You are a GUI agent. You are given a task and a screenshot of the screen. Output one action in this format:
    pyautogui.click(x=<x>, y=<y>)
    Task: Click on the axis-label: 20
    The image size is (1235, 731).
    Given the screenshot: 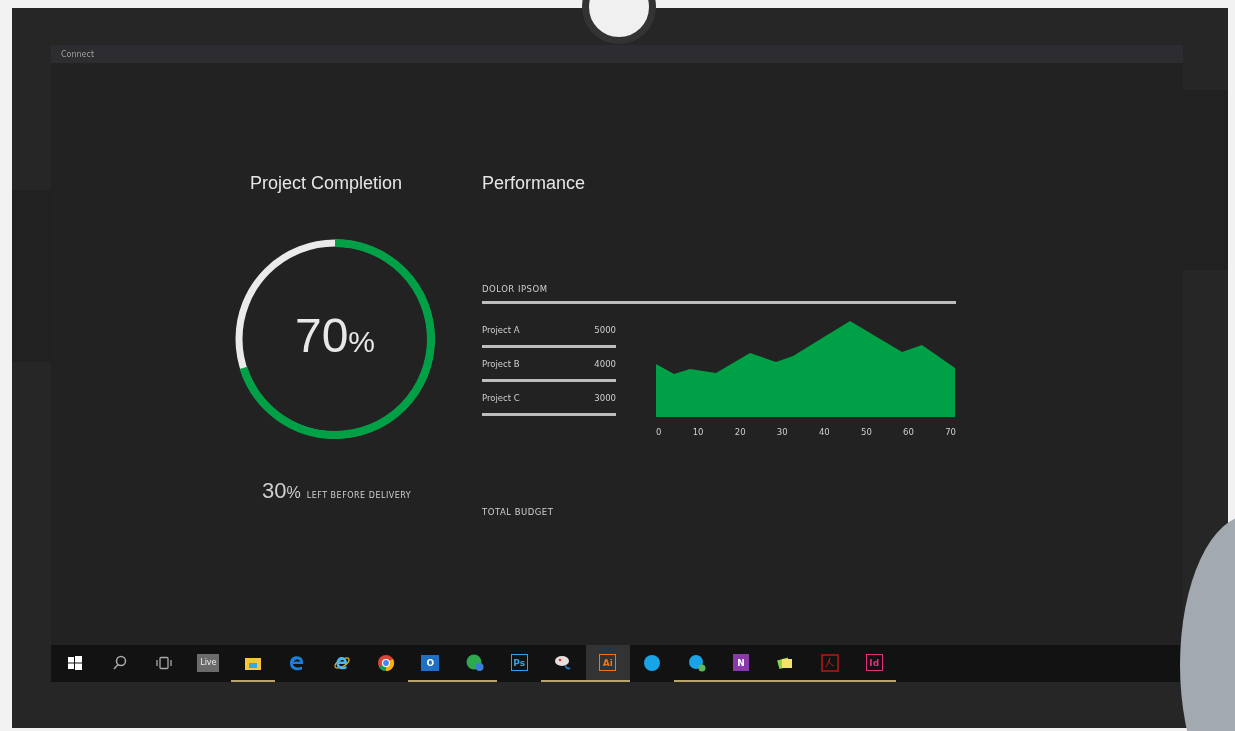 What is the action you would take?
    pyautogui.click(x=740, y=432)
    